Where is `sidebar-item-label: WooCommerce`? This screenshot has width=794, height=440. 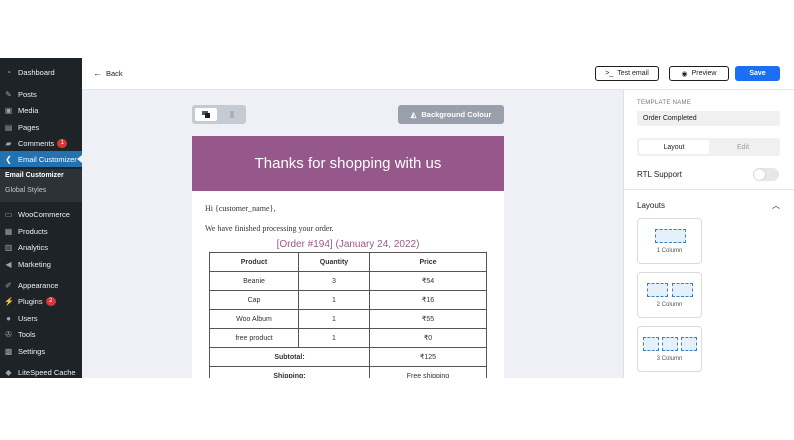 sidebar-item-label: WooCommerce is located at coordinates (44, 214).